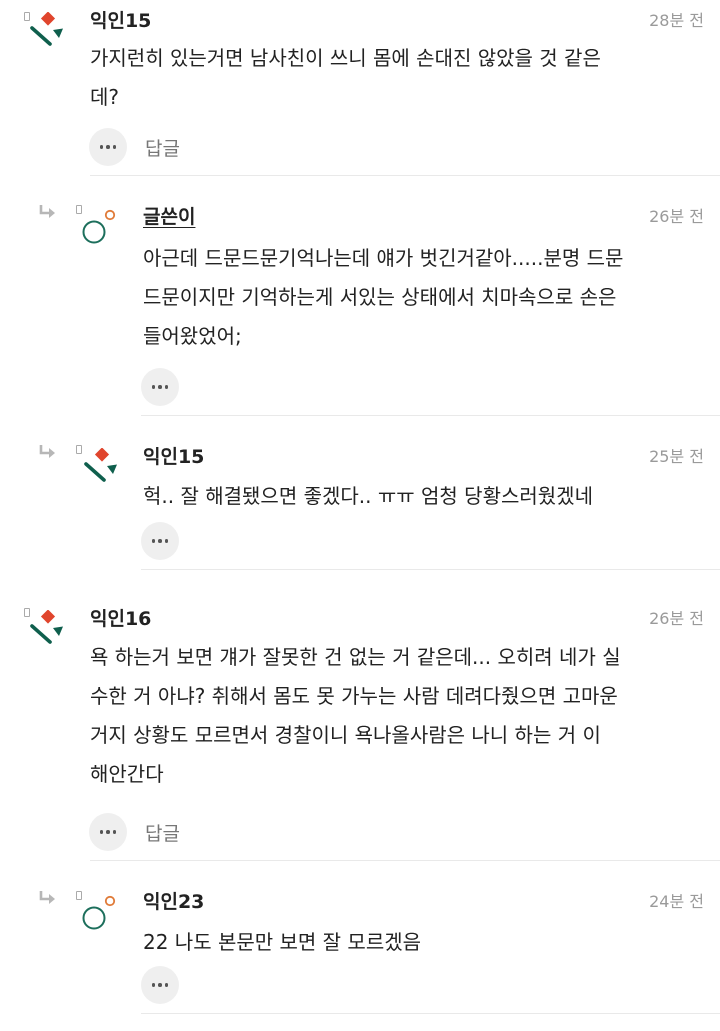 The image size is (720, 1031). What do you see at coordinates (676, 20) in the screenshot?
I see `timestamp: 28분 전` at bounding box center [676, 20].